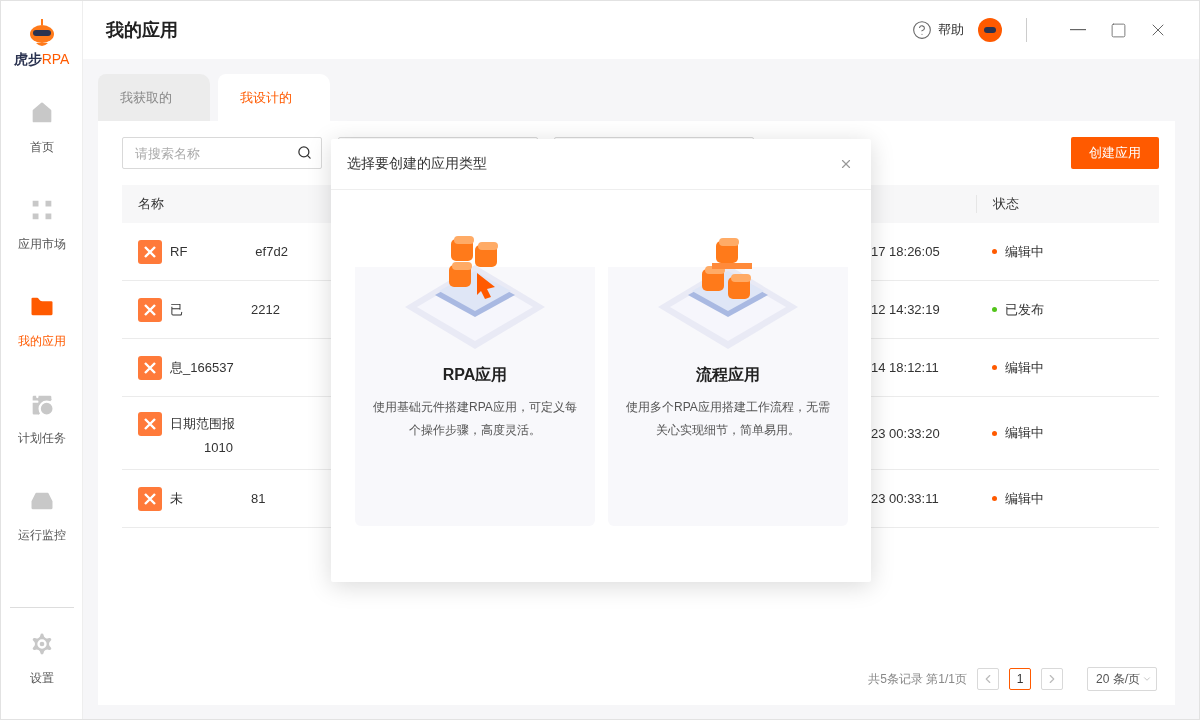 The width and height of the screenshot is (1200, 720). I want to click on minimize-icon, so click(1078, 30).